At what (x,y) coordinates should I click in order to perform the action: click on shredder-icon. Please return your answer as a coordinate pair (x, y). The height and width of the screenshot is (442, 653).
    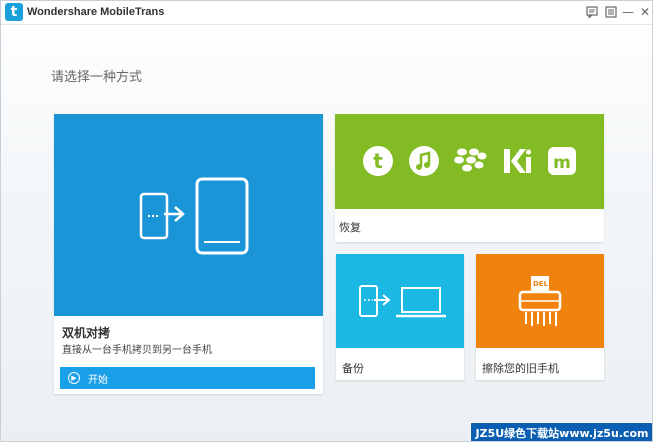
    Looking at the image, I should click on (540, 301).